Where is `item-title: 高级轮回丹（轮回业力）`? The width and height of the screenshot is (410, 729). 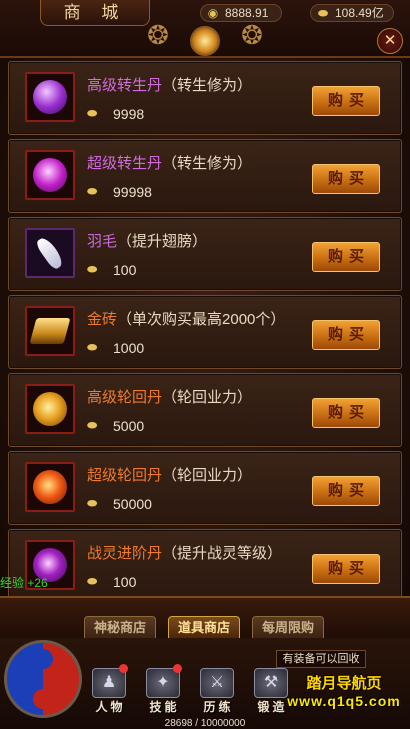
item-title: 高级轮回丹（轮回业力） is located at coordinates (170, 397).